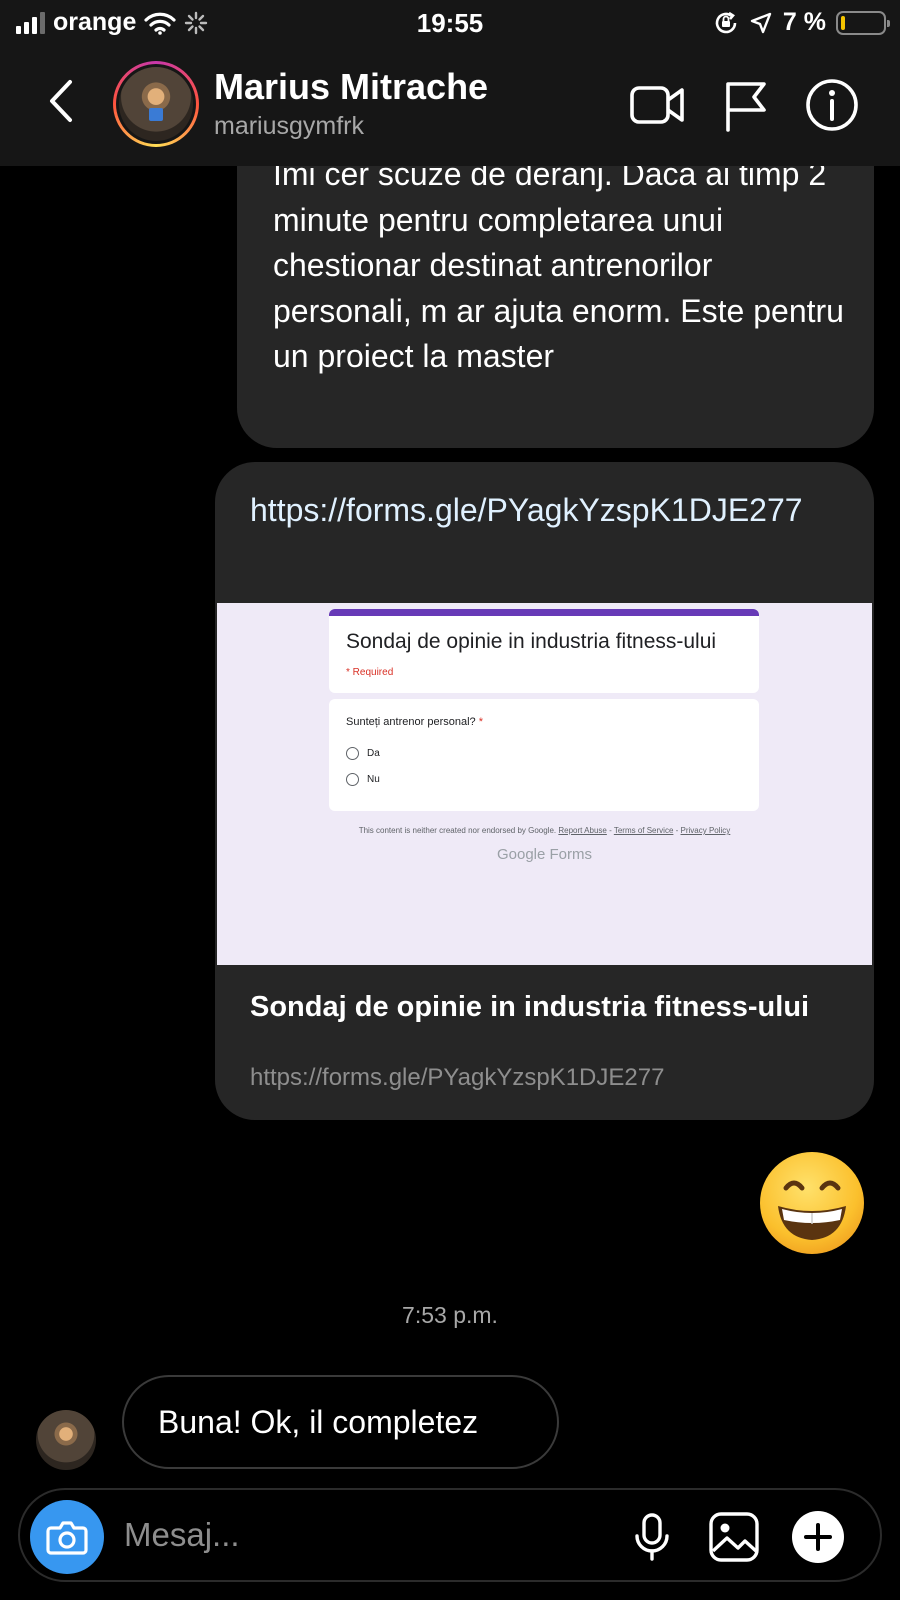 The image size is (900, 1600). What do you see at coordinates (705, 830) in the screenshot?
I see `form-footer-link: Privacy Policy` at bounding box center [705, 830].